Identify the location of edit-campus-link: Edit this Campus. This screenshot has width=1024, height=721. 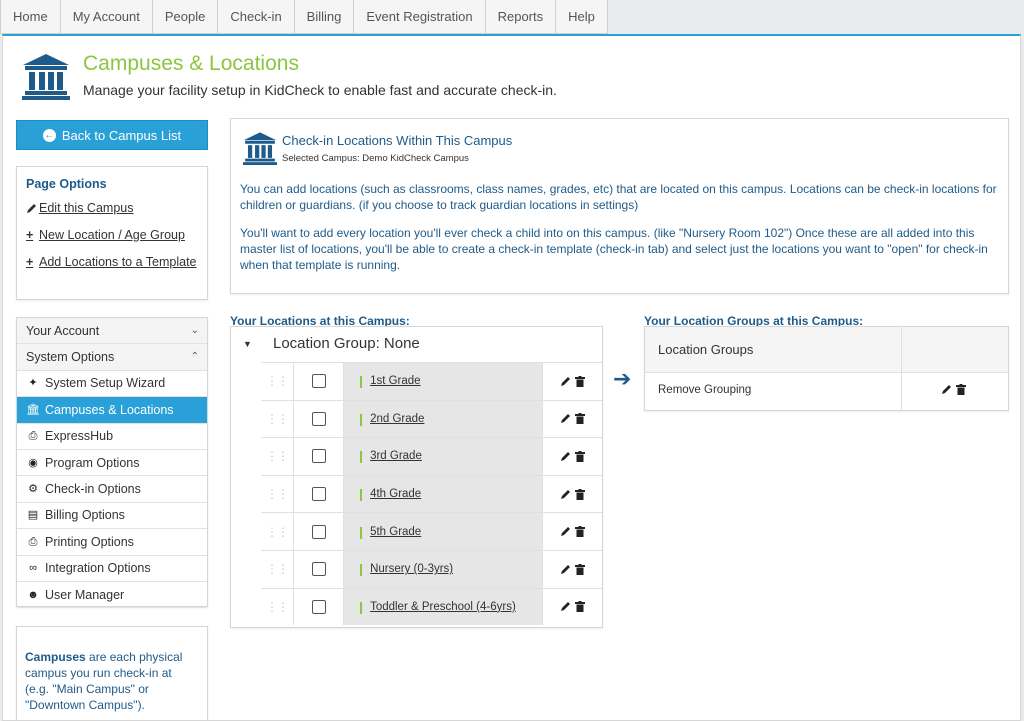
(112, 208).